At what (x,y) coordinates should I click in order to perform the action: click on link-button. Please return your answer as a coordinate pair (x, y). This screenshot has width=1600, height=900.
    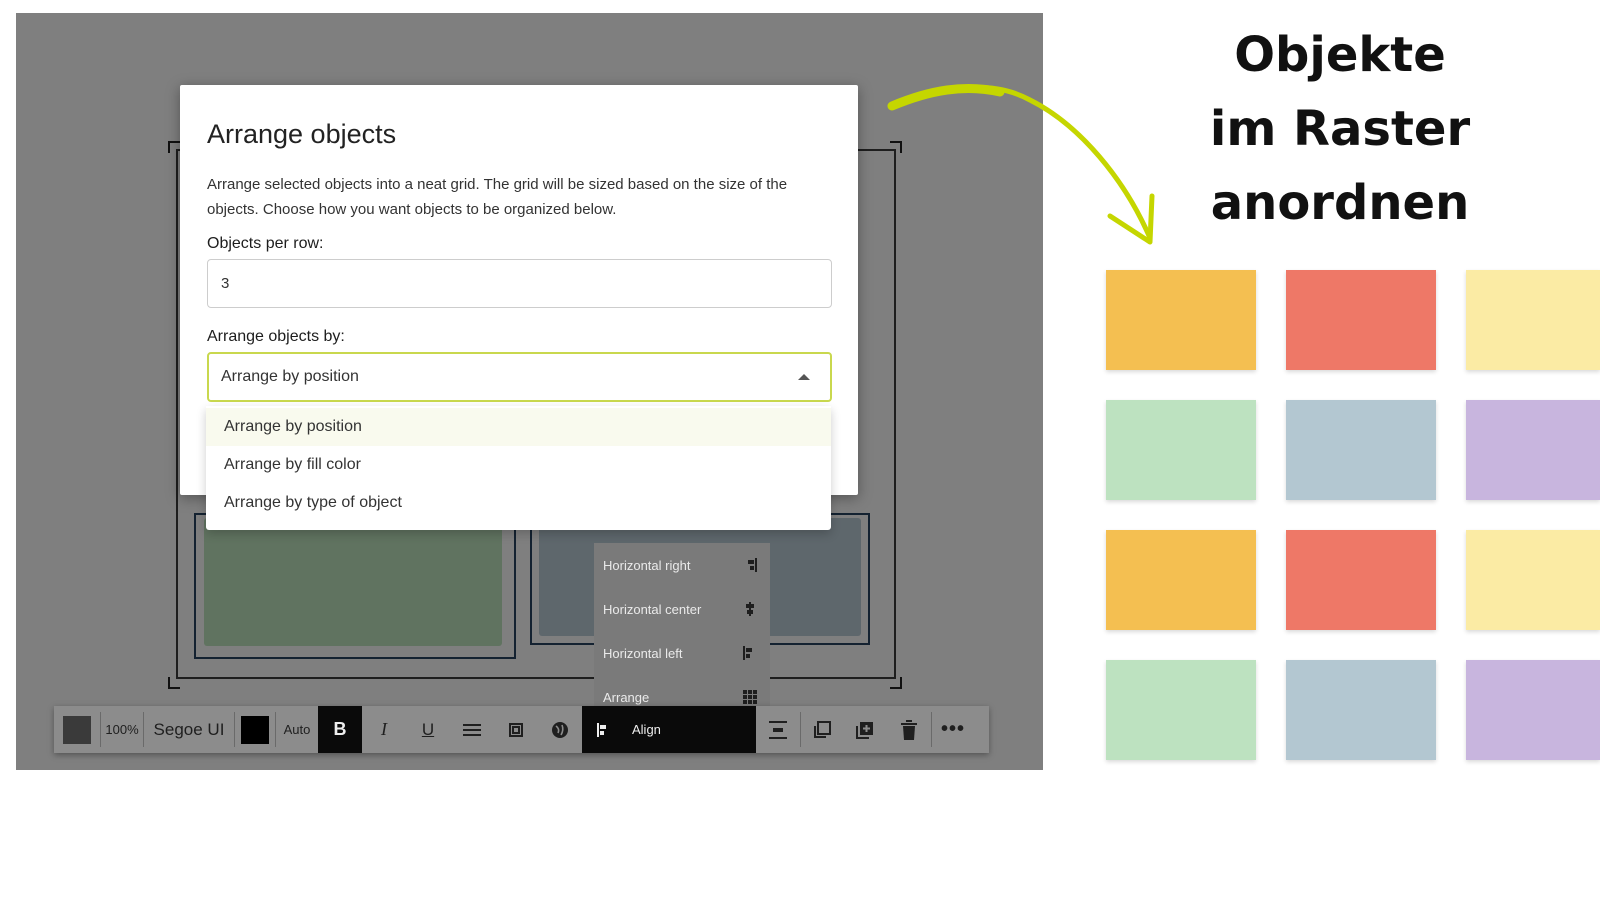
    Looking at the image, I should click on (560, 729).